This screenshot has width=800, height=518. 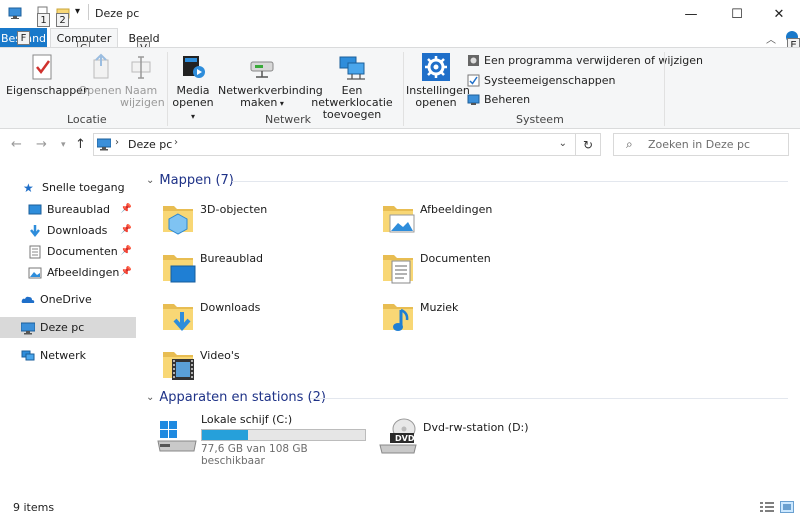 I want to click on uninstall-program-button: Een programma verwijderen of wijzigen, so click(x=585, y=60).